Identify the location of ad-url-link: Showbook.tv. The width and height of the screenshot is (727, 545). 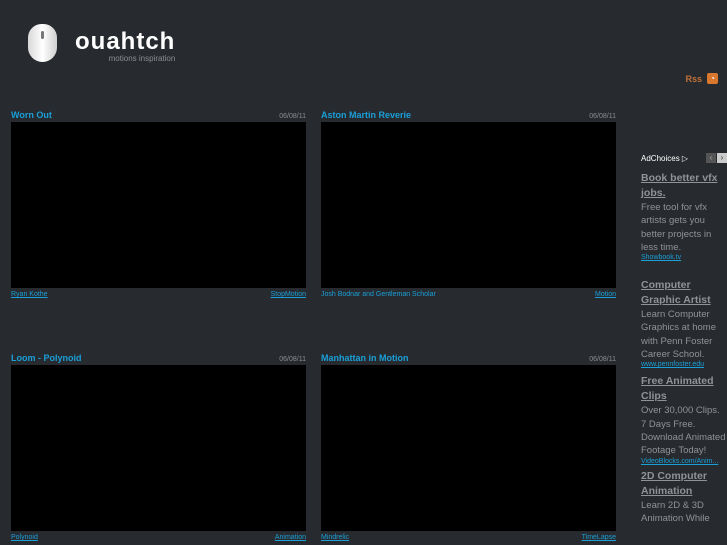
(684, 257).